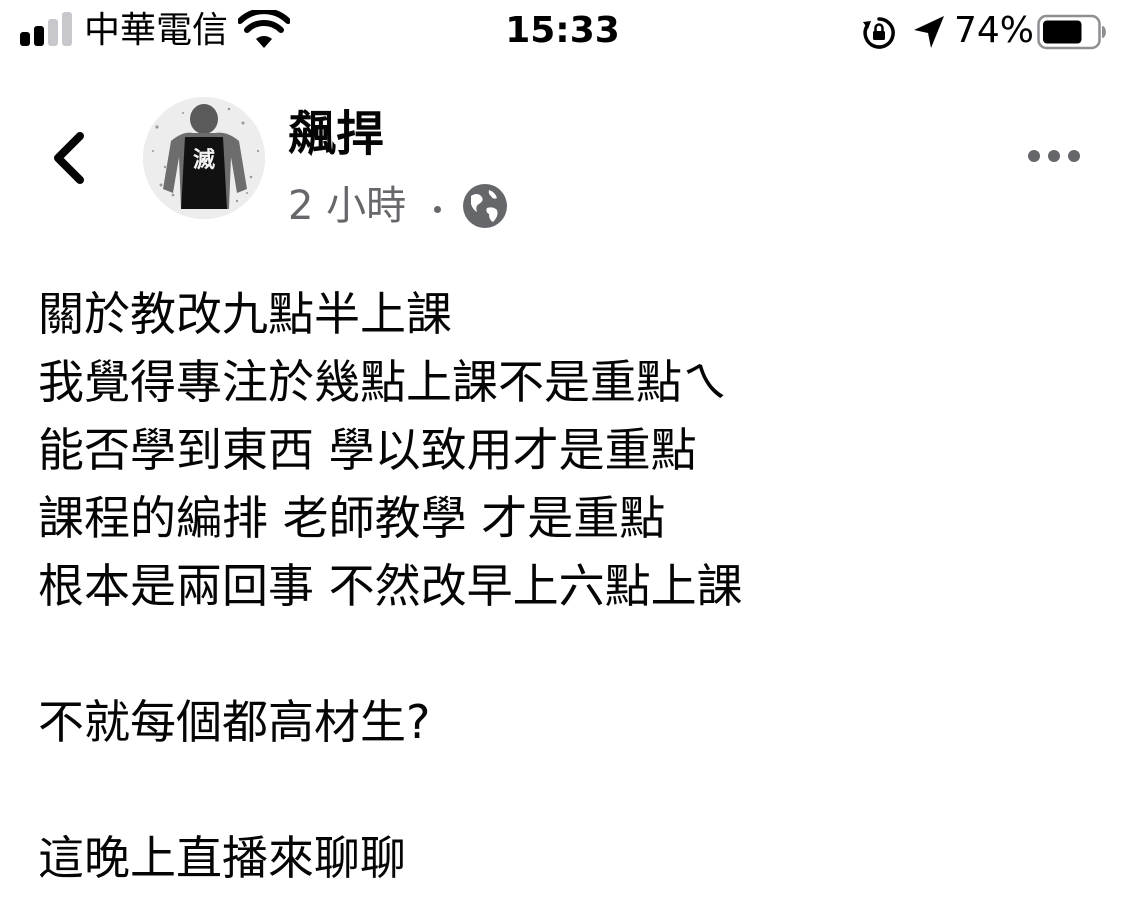 The image size is (1125, 902). I want to click on post-text-line: 我覺得專注於幾點上課不是重點ㄟ, so click(383, 382).